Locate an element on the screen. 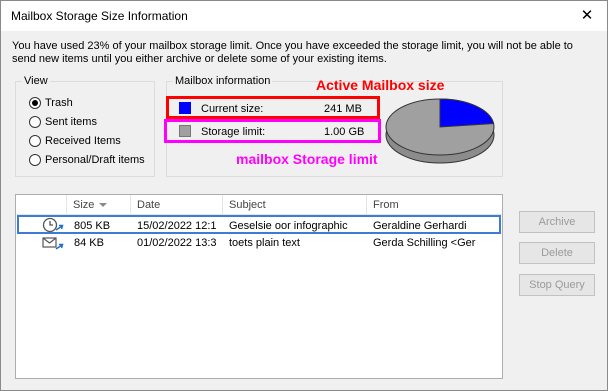 The height and width of the screenshot is (391, 608). column-header-date: Date is located at coordinates (148, 205).